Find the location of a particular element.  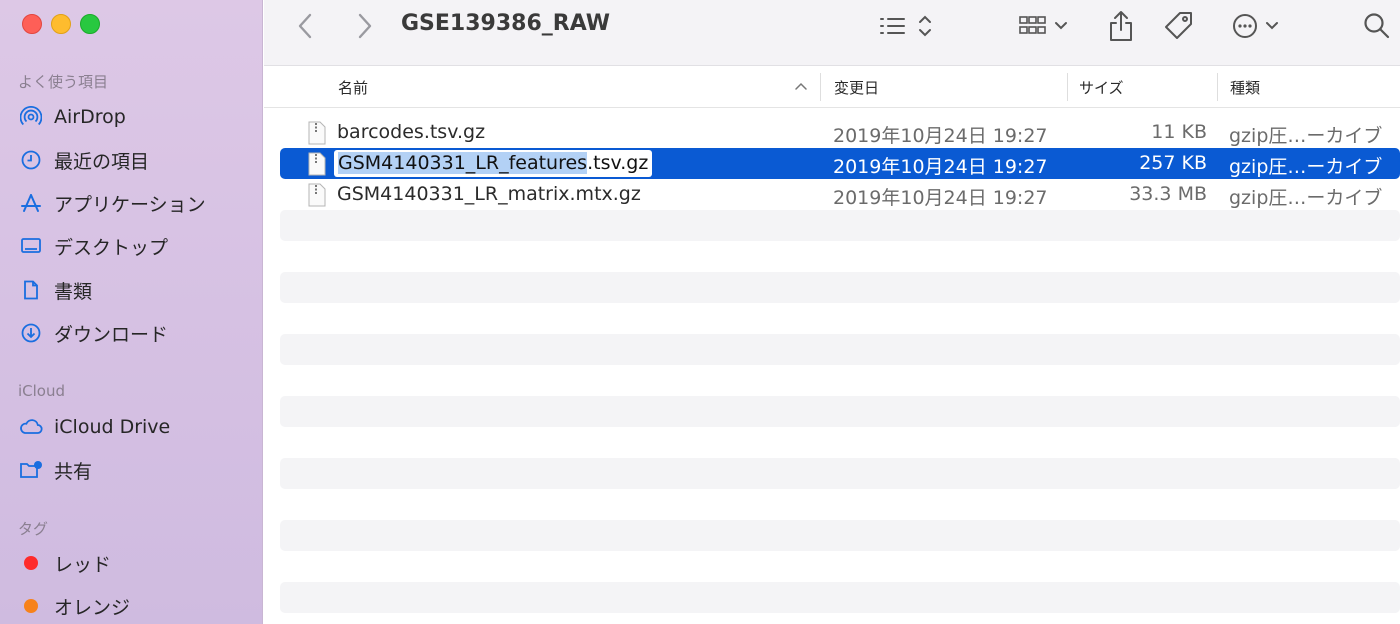

sidebar-item-tag-orange: オレンジ is located at coordinates (136, 606).